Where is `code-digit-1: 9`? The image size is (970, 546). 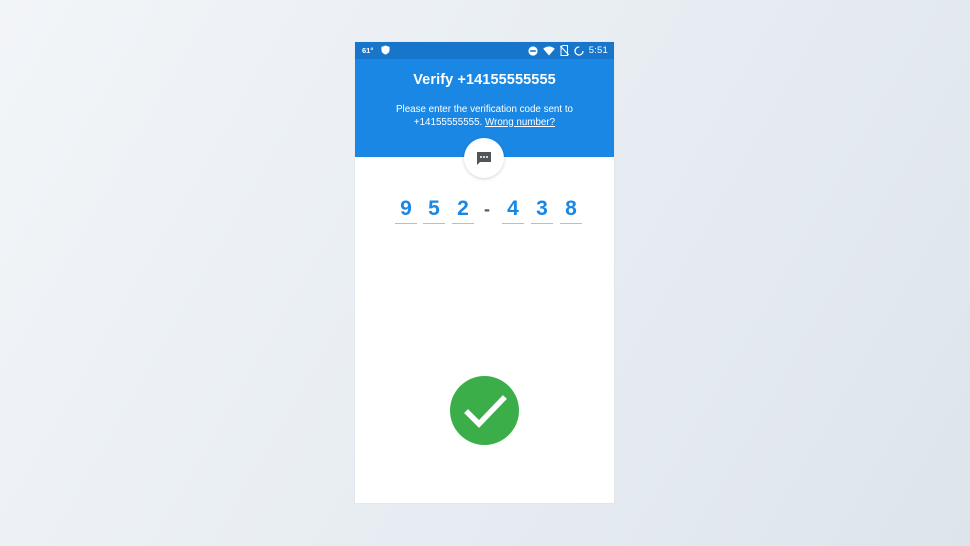
code-digit-1: 9 is located at coordinates (406, 209).